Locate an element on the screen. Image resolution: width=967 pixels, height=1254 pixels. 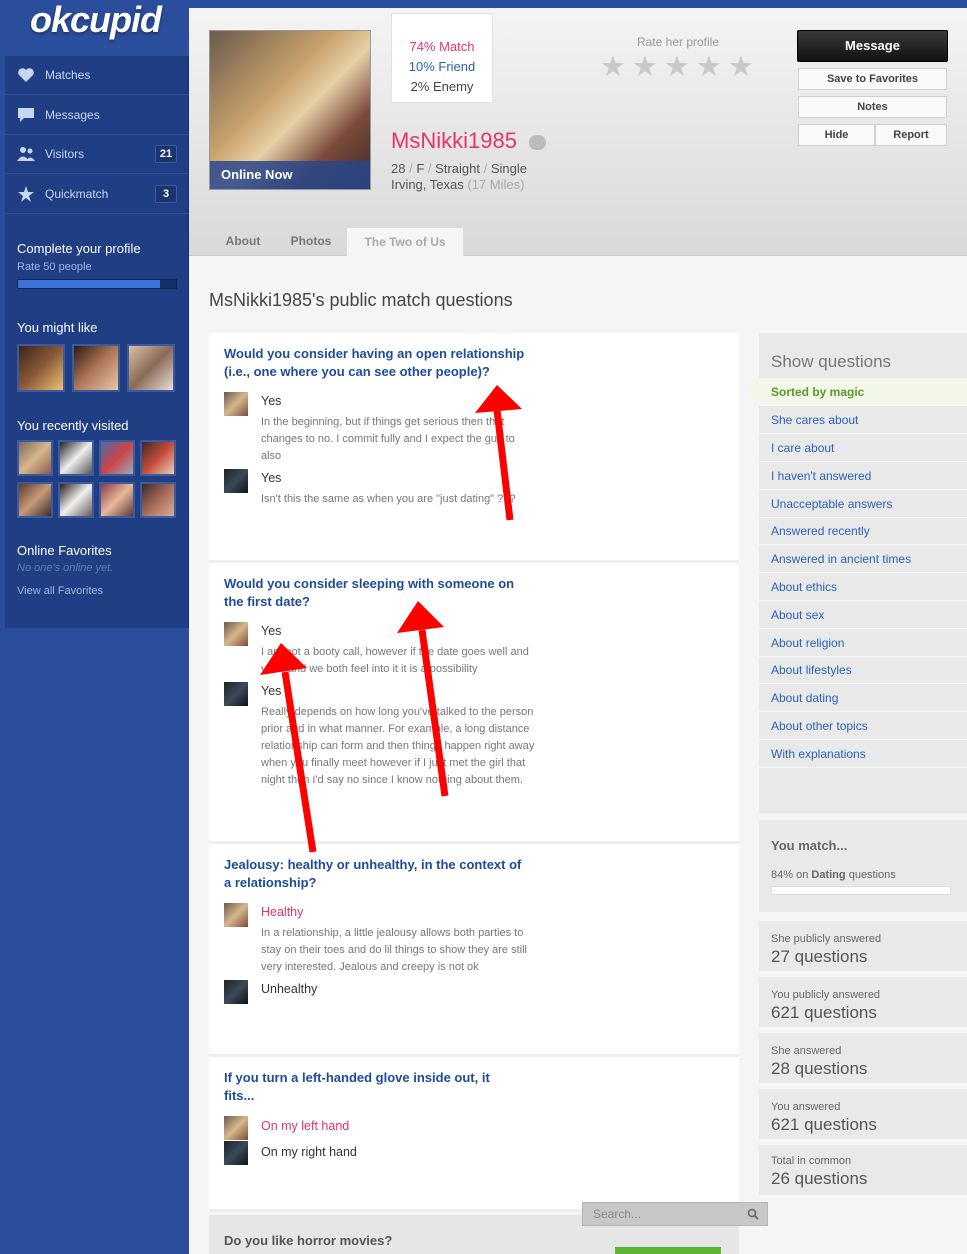
filter-answered-recently: Answered recently is located at coordinates (863, 531).